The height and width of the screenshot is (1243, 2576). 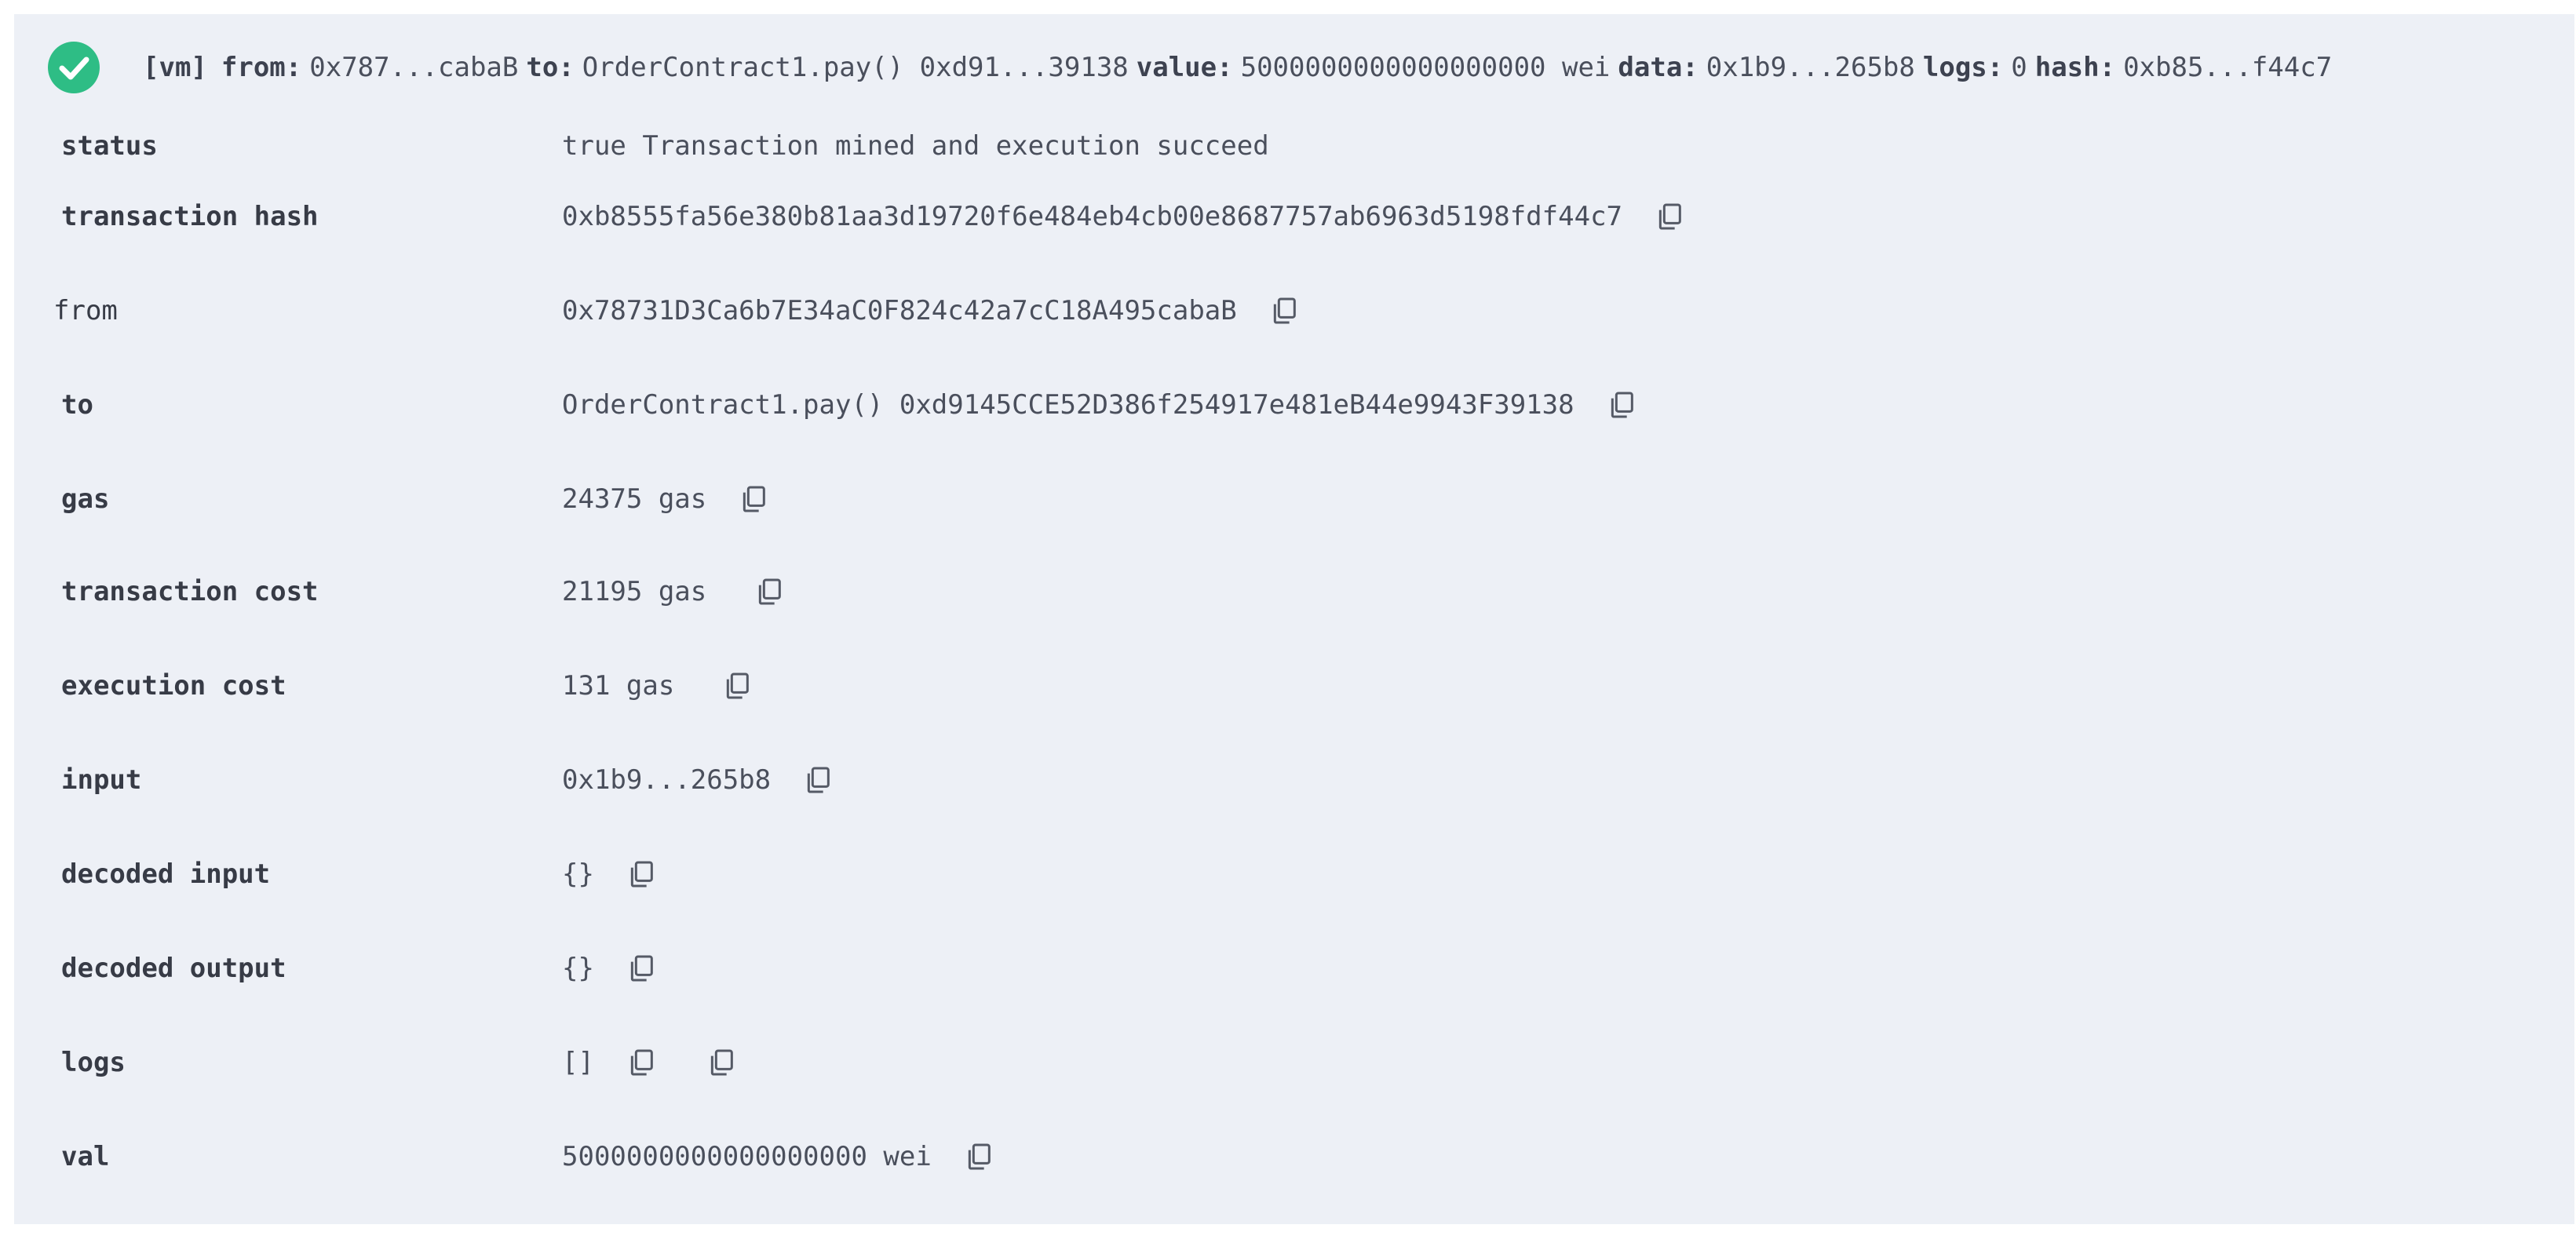 What do you see at coordinates (550, 67) in the screenshot?
I see `header-to-label: to:` at bounding box center [550, 67].